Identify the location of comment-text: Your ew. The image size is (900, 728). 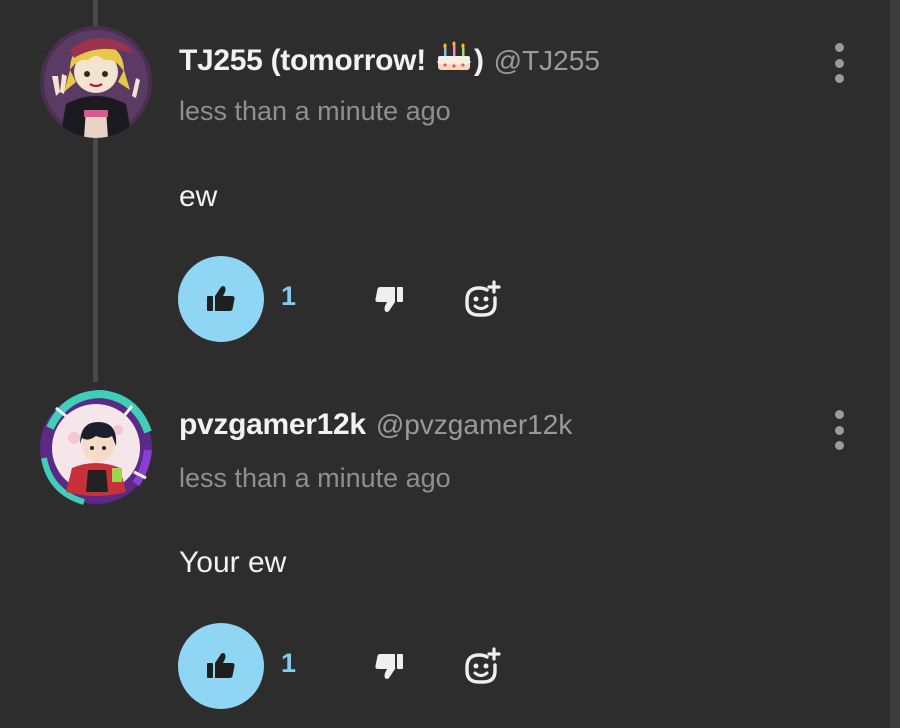
(233, 562).